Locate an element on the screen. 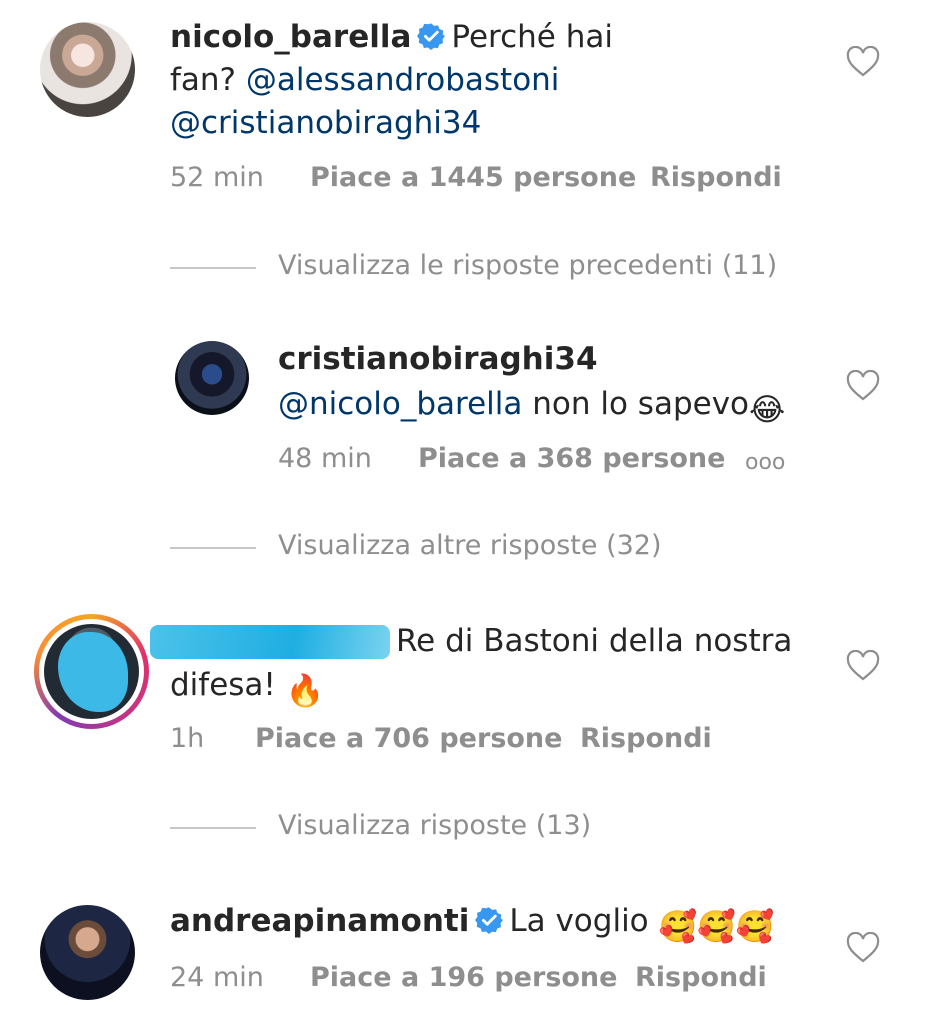 The height and width of the screenshot is (1024, 930). fire-emoji-icon: 🔥 is located at coordinates (305, 691).